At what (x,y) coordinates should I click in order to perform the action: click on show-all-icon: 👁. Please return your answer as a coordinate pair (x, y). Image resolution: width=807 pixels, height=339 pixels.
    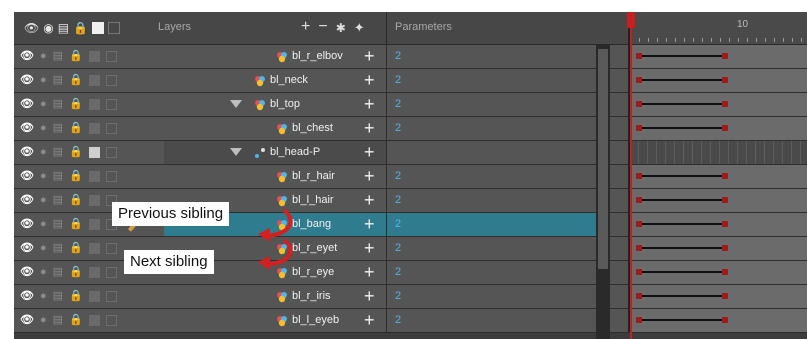
    Looking at the image, I should click on (31, 28).